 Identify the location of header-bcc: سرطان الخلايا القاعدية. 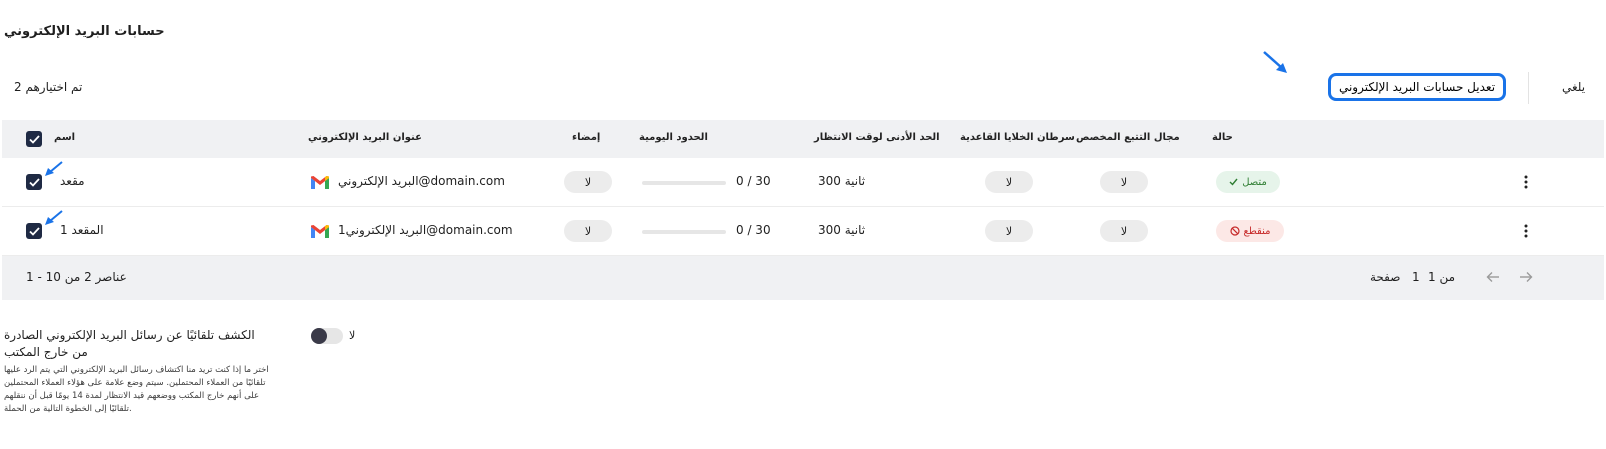
(1017, 137).